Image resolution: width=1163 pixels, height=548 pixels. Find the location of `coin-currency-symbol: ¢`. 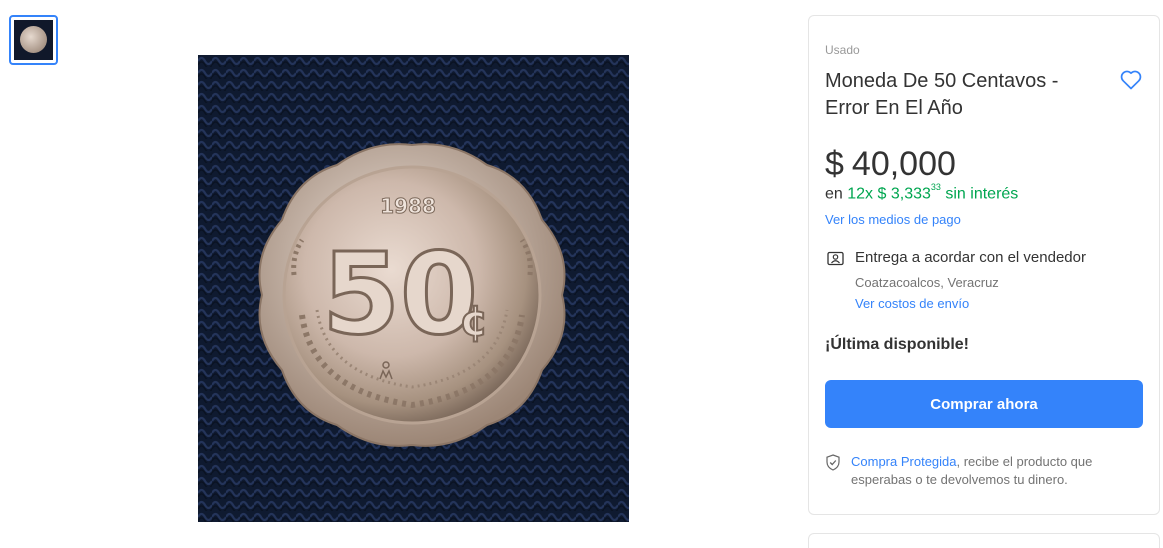

coin-currency-symbol: ¢ is located at coordinates (473, 320).